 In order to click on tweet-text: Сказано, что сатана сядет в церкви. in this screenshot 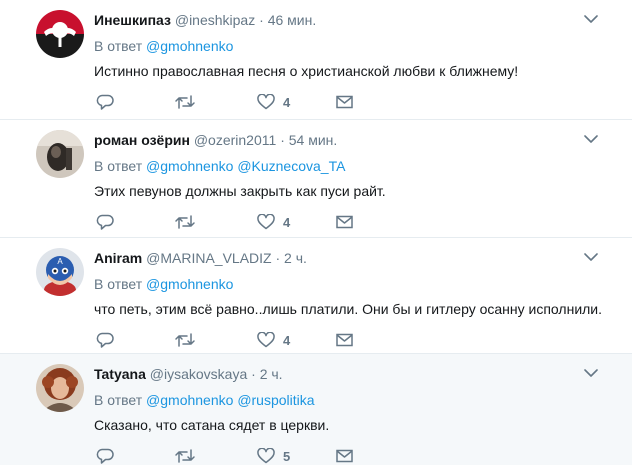, I will do `click(212, 425)`.